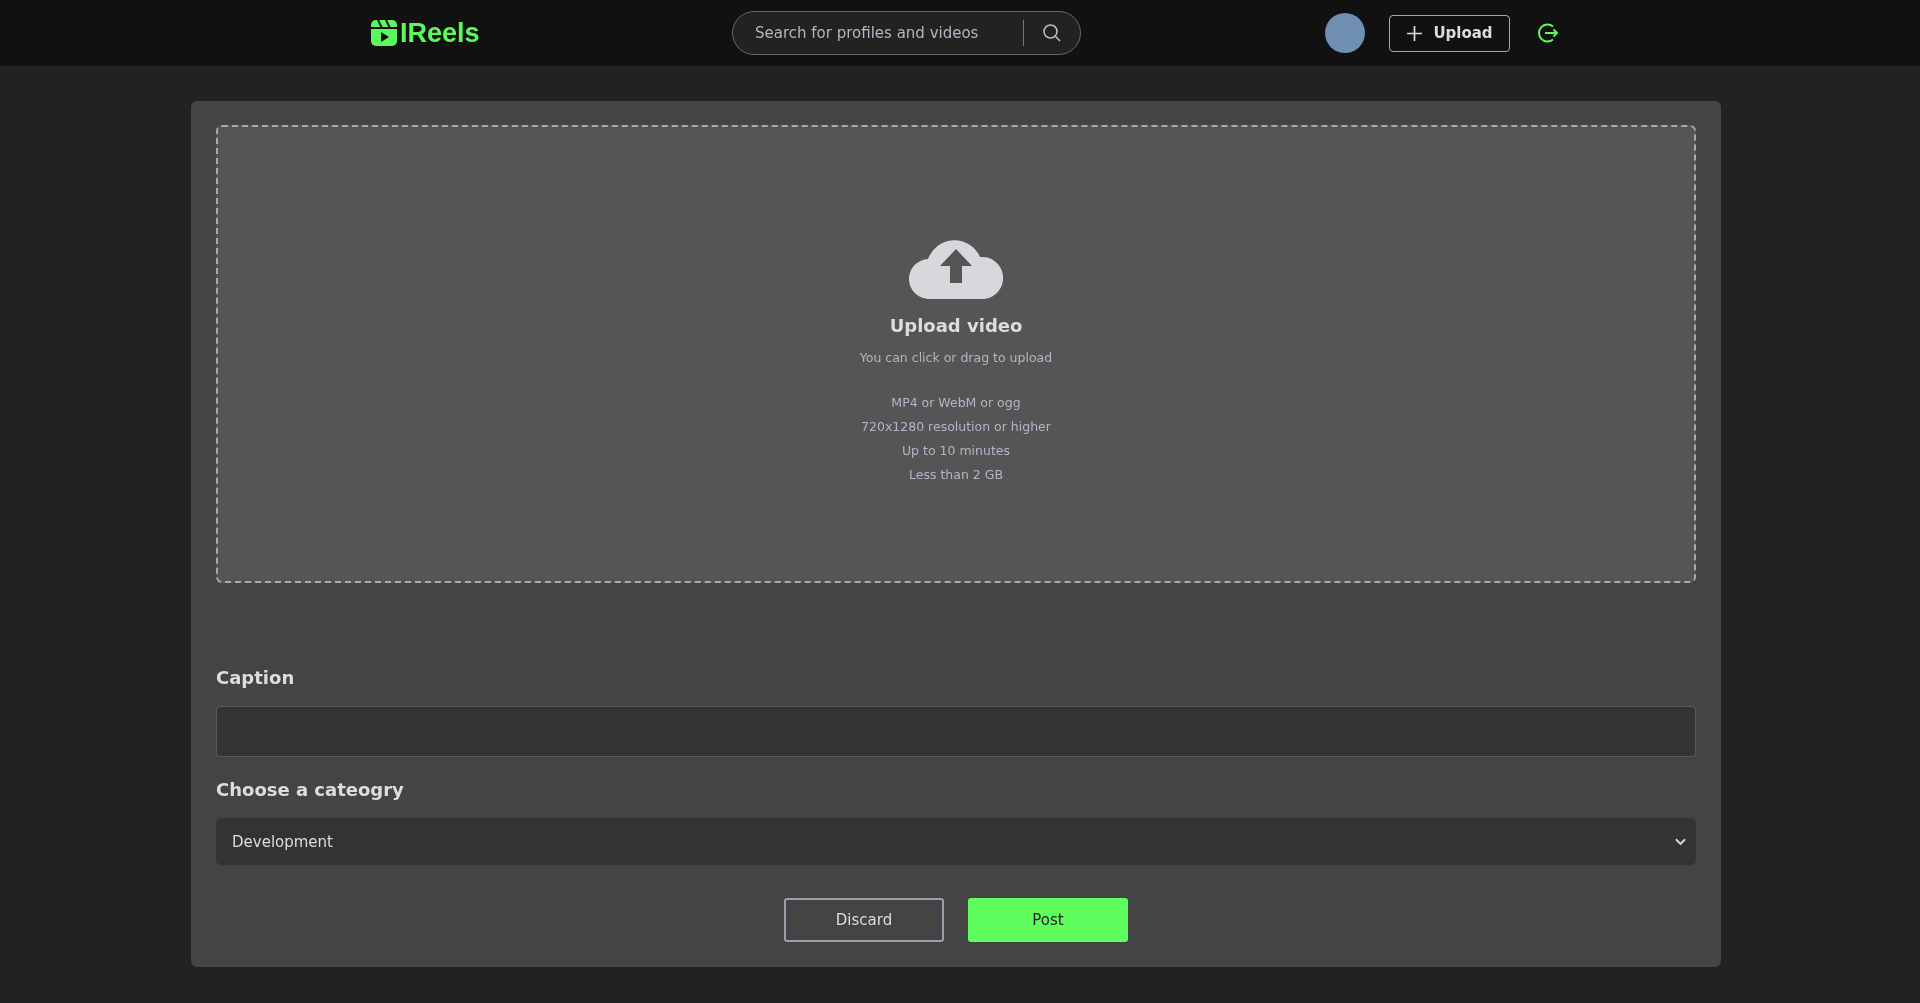 The height and width of the screenshot is (1003, 1920). I want to click on plus-icon, so click(1415, 33).